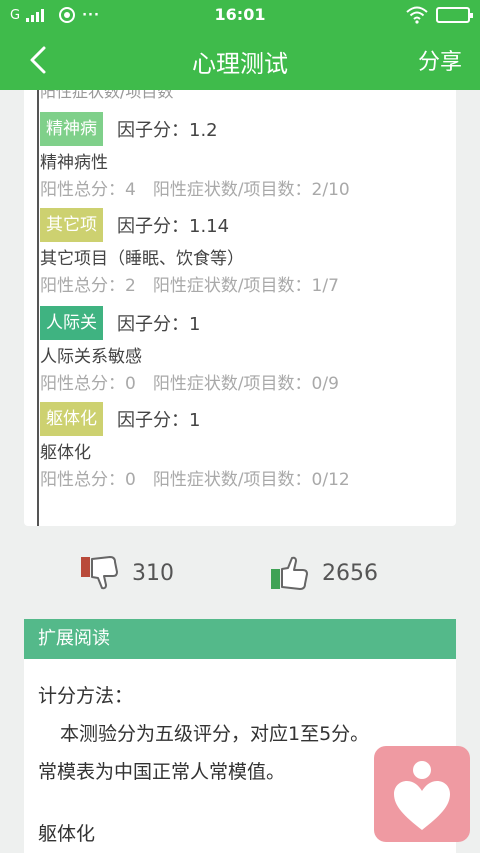  What do you see at coordinates (71, 129) in the screenshot?
I see `factor-tag: 精神病` at bounding box center [71, 129].